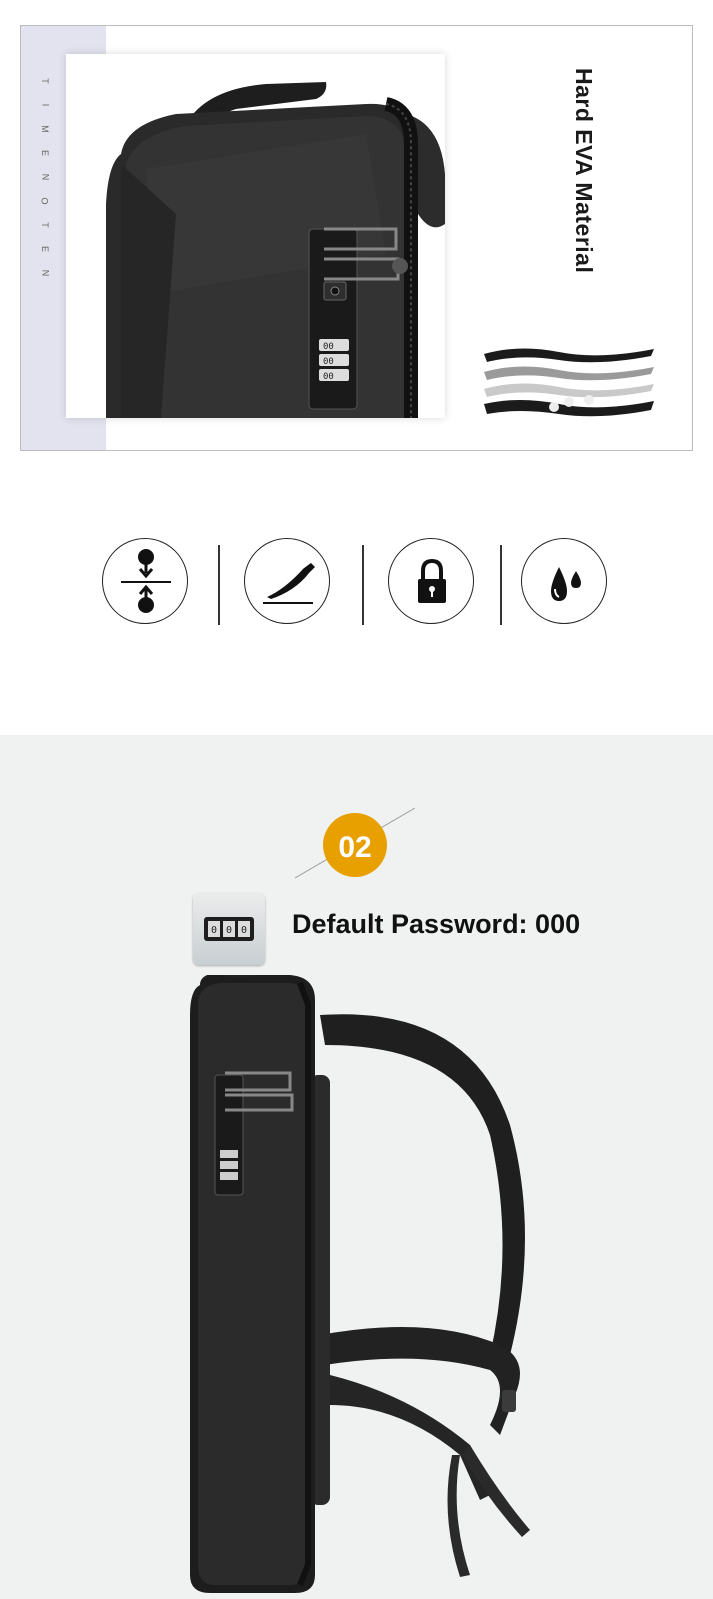 The height and width of the screenshot is (1599, 713). Describe the element at coordinates (356, 580) in the screenshot. I see `feature-icons-row` at that location.